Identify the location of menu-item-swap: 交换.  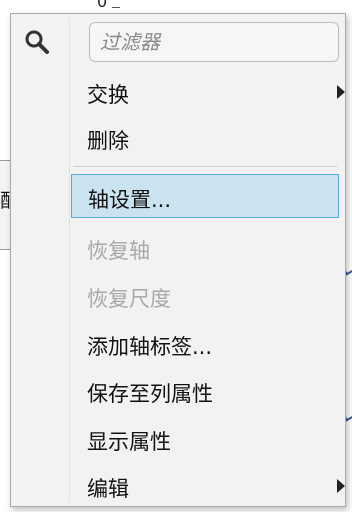
(208, 92).